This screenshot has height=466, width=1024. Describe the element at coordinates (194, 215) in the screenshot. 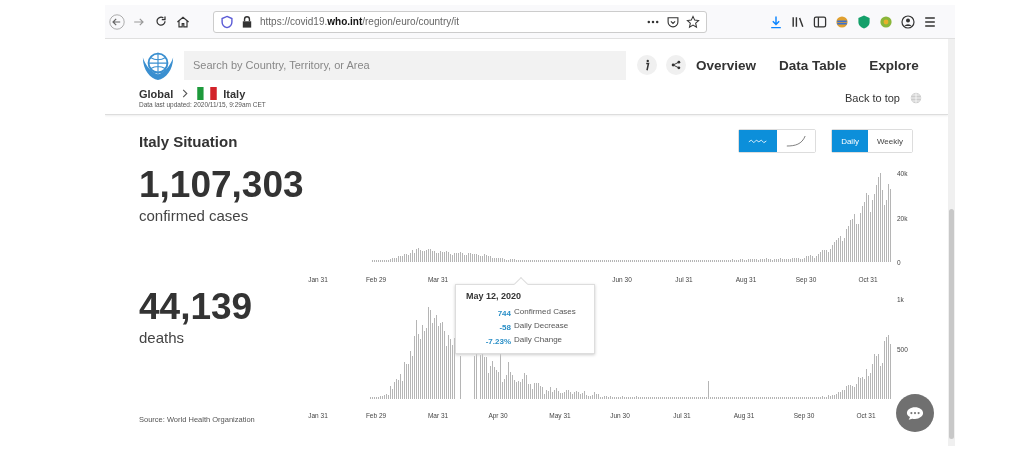

I see `metric-label: confirmed cases` at that location.